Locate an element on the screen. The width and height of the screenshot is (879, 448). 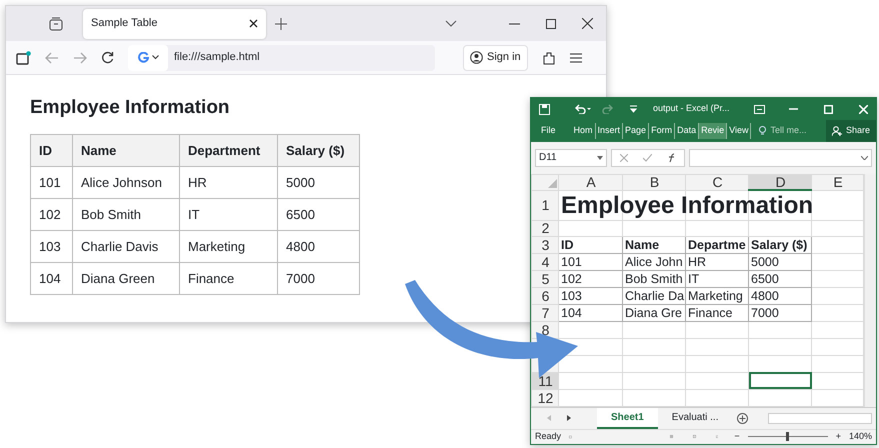
cell: 5000 is located at coordinates (780, 261).